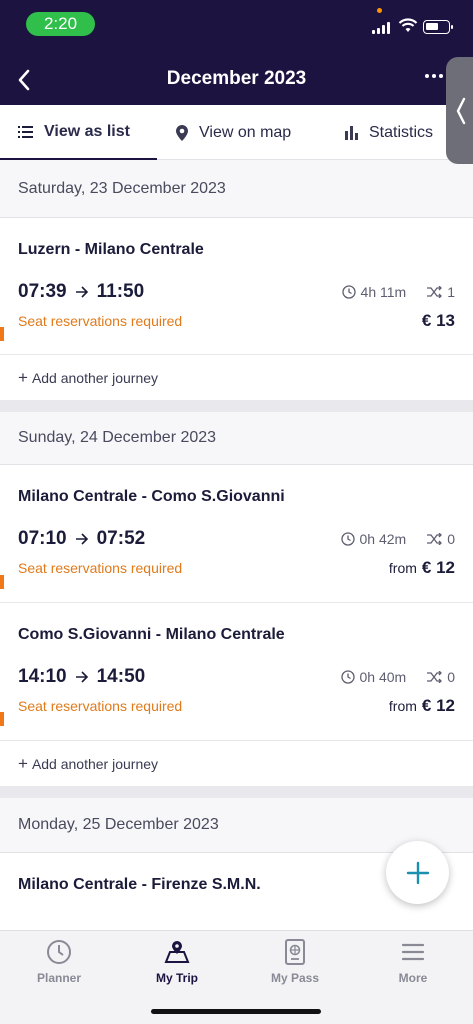 Image resolution: width=473 pixels, height=1024 pixels. What do you see at coordinates (236, 52) in the screenshot?
I see `app-header: 2:20 December 2023` at bounding box center [236, 52].